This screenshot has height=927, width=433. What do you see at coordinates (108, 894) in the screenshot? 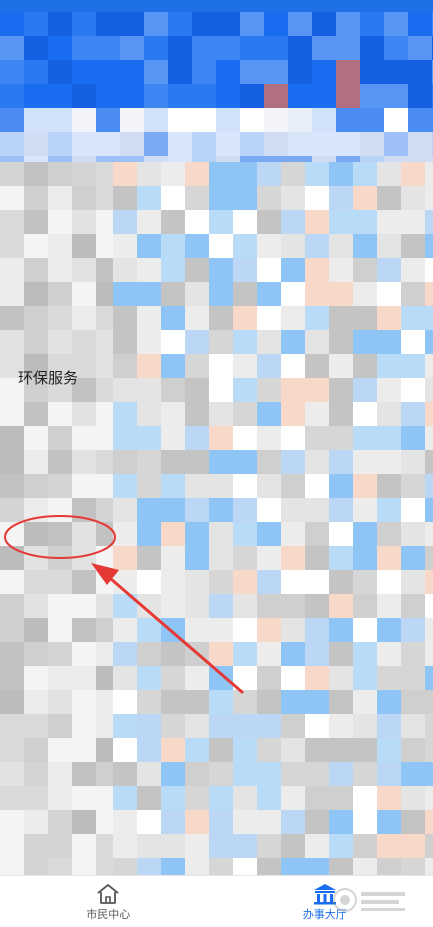
I see `home-icon` at bounding box center [108, 894].